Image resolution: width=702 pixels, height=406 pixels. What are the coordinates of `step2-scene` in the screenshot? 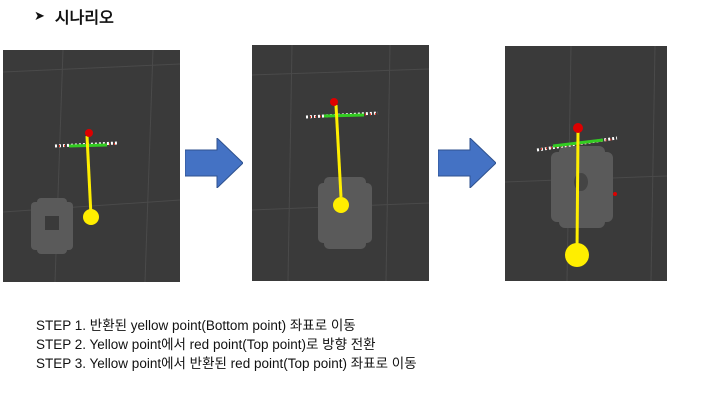 It's located at (340, 163).